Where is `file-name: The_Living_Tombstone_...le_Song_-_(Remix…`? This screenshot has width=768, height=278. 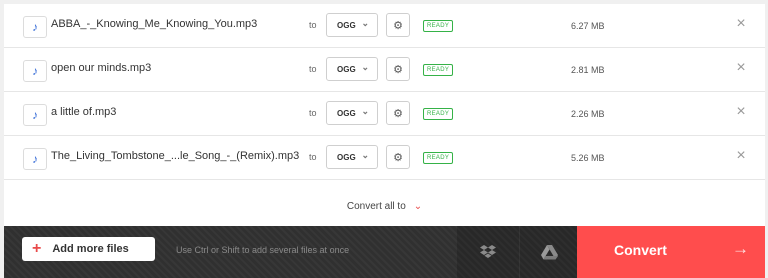
file-name: The_Living_Tombstone_...le_Song_-_(Remix… is located at coordinates (175, 156).